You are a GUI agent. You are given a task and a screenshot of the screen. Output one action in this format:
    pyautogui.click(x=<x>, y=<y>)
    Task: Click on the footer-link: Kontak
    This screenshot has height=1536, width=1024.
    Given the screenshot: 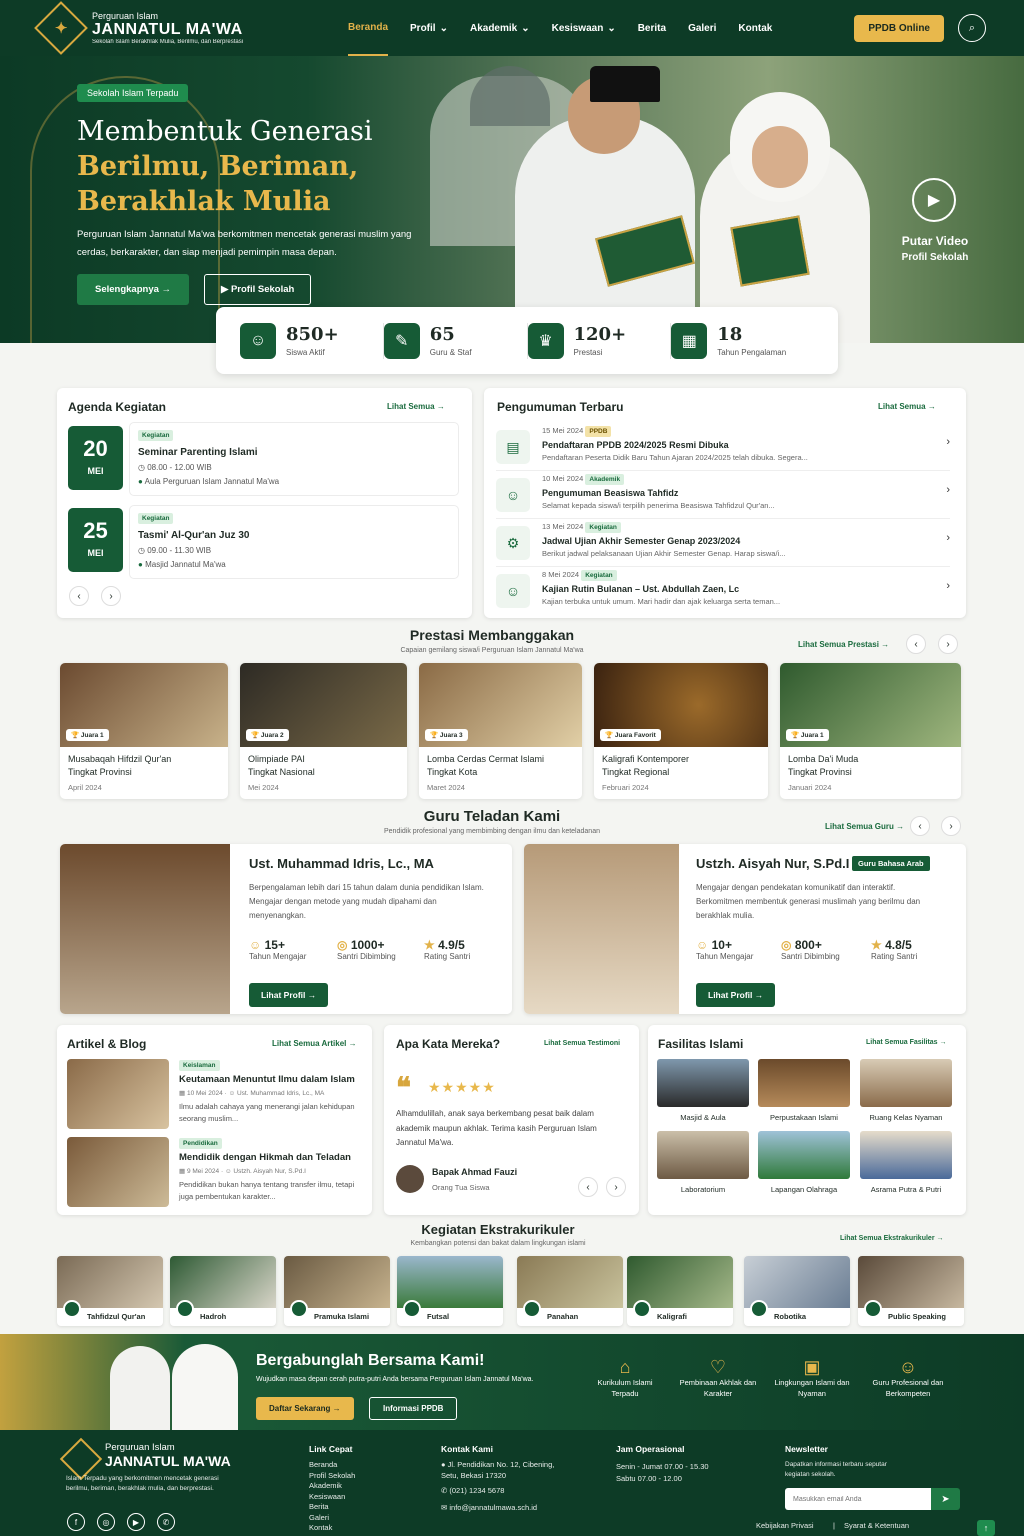 What is the action you would take?
    pyautogui.click(x=332, y=1528)
    